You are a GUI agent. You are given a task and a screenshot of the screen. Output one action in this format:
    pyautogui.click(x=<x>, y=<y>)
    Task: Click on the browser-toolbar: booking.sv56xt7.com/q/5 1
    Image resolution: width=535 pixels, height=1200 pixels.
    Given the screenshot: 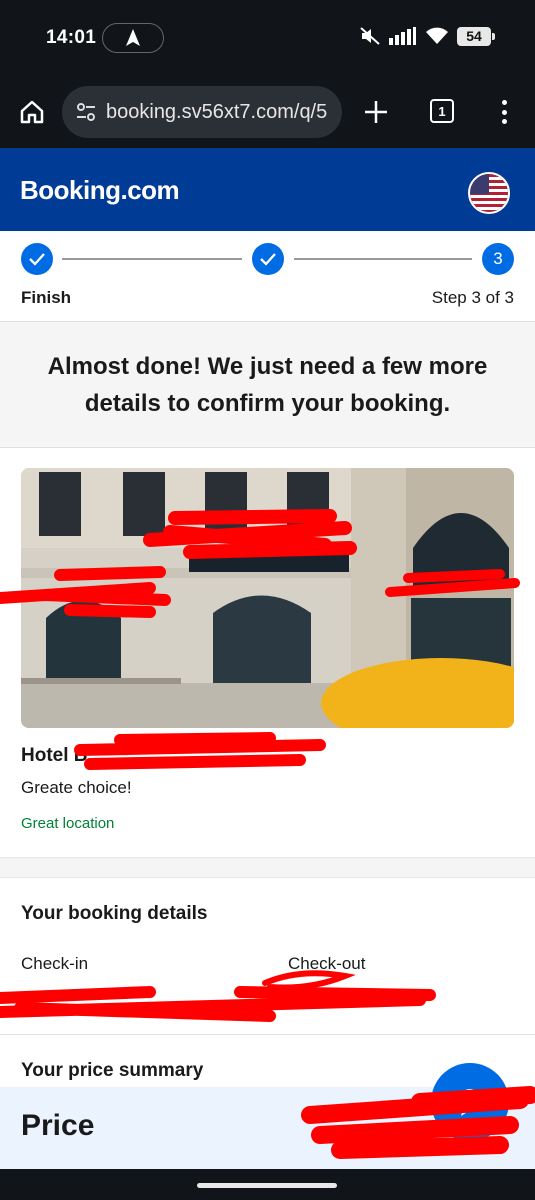 What is the action you would take?
    pyautogui.click(x=267, y=112)
    